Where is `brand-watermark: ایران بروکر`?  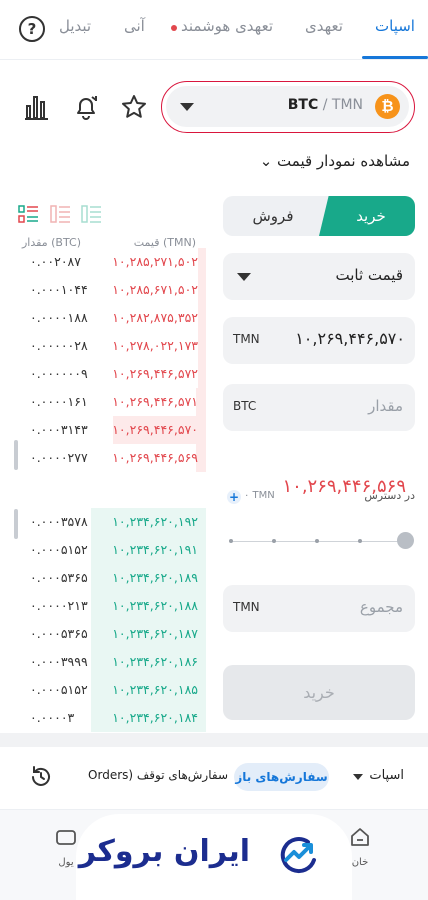
brand-watermark: ایران بروکر is located at coordinates (214, 857).